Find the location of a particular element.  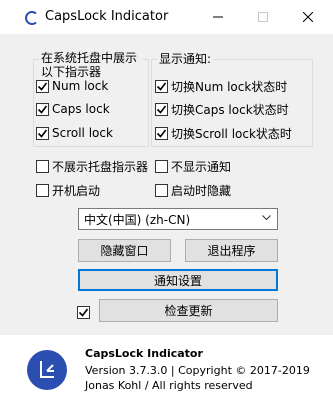

minimize-button is located at coordinates (218, 17).